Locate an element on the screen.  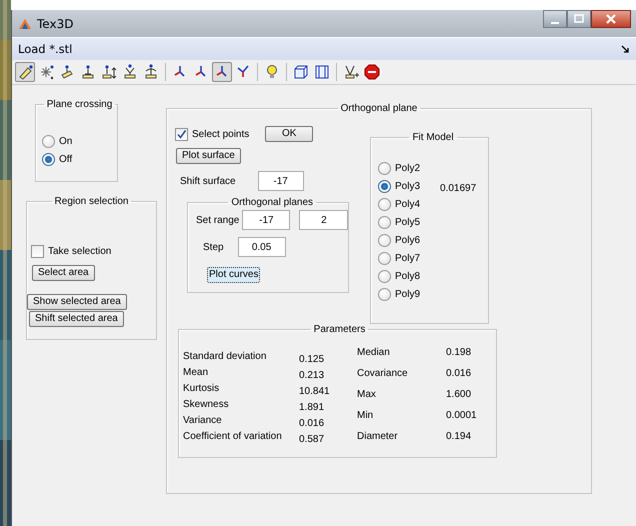
close-button is located at coordinates (611, 19).